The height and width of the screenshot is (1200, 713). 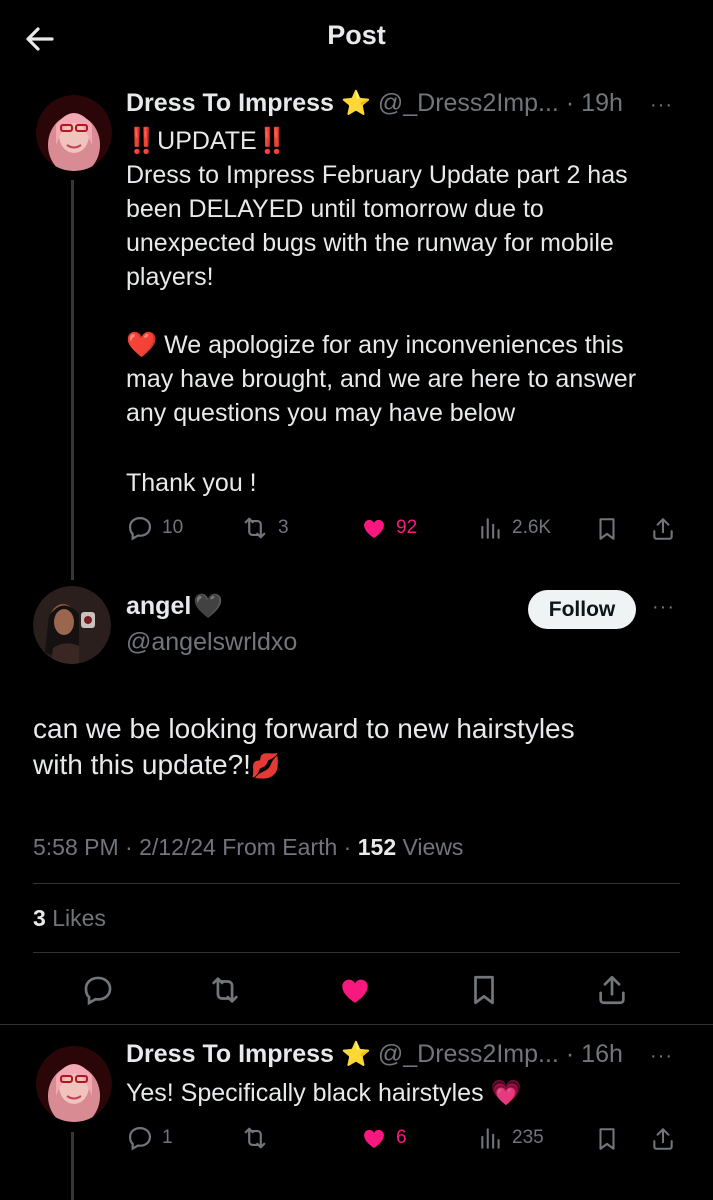 What do you see at coordinates (283, 527) in the screenshot?
I see `repost-count: 3` at bounding box center [283, 527].